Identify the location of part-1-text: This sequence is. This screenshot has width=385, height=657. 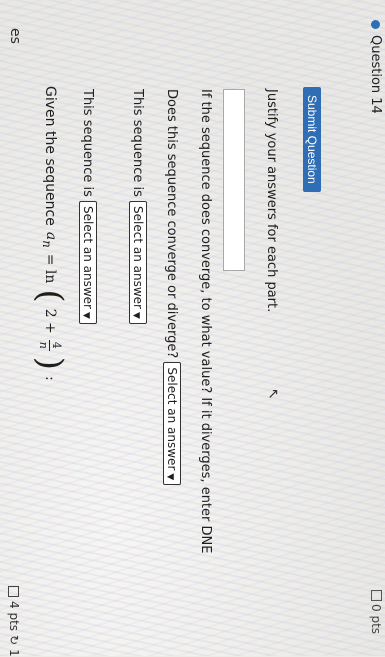
(87, 143).